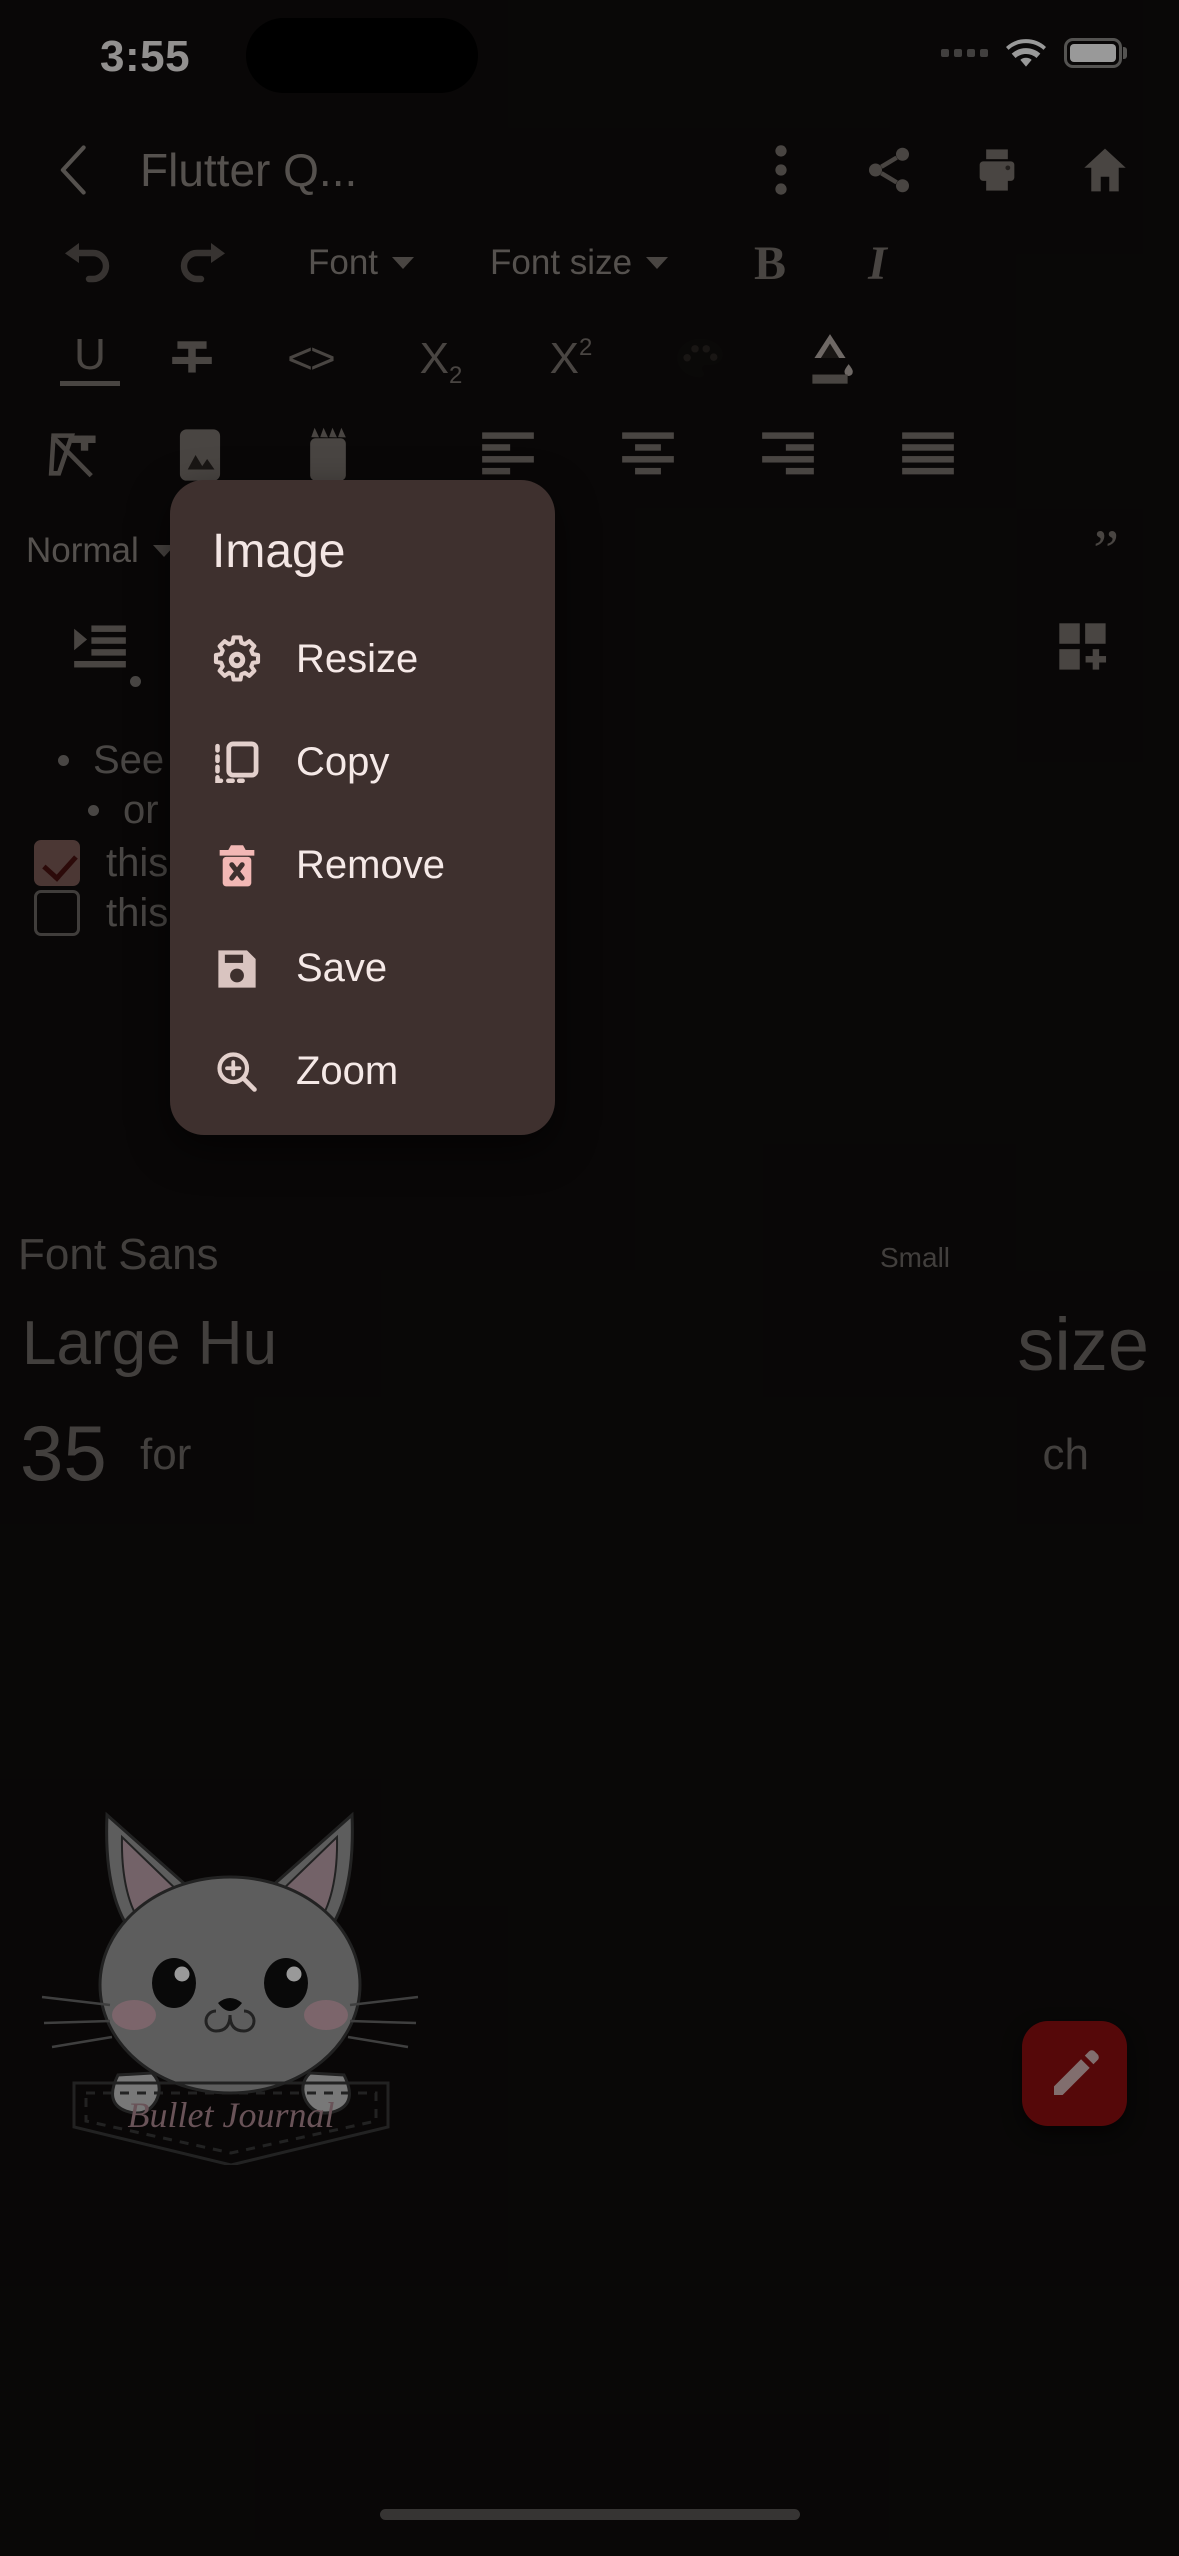  I want to click on menu-item-label: Resize, so click(357, 659).